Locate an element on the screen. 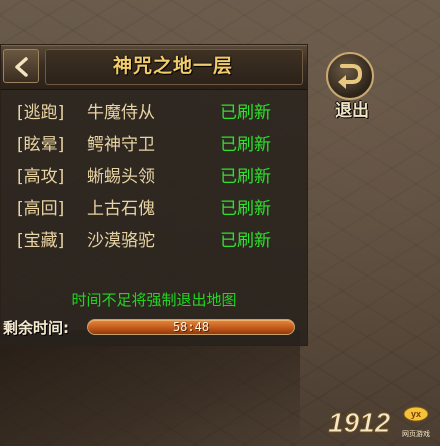 Image resolution: width=440 pixels, height=446 pixels. boss-name: 上古石傀 is located at coordinates (121, 209).